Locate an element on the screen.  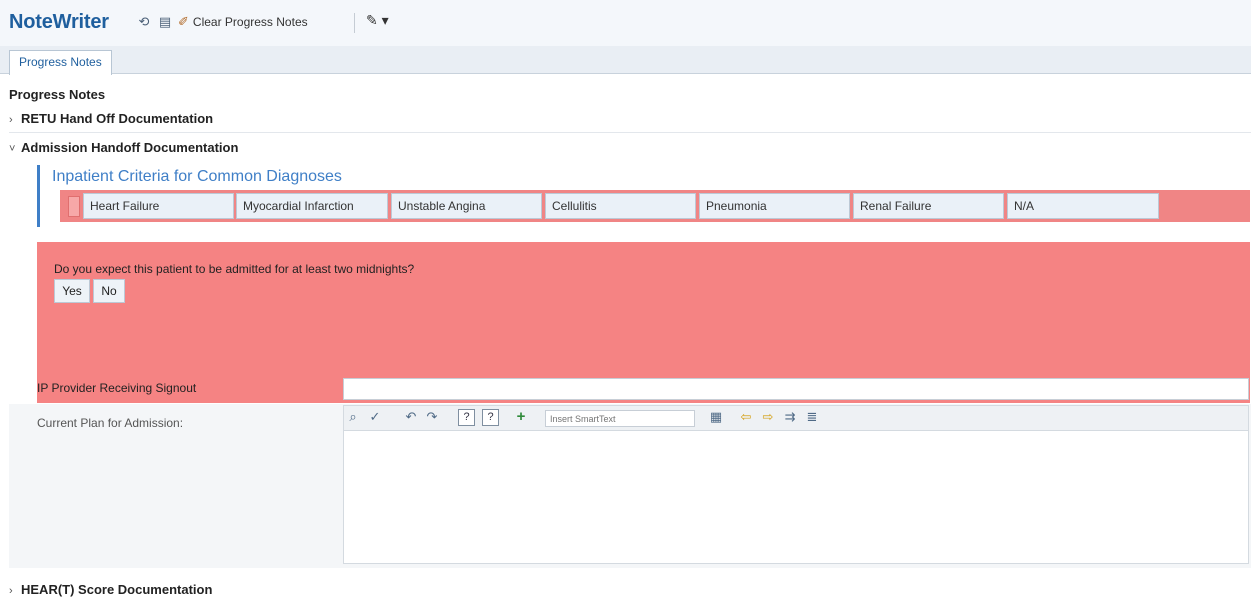
toolbar-divider is located at coordinates (354, 23).